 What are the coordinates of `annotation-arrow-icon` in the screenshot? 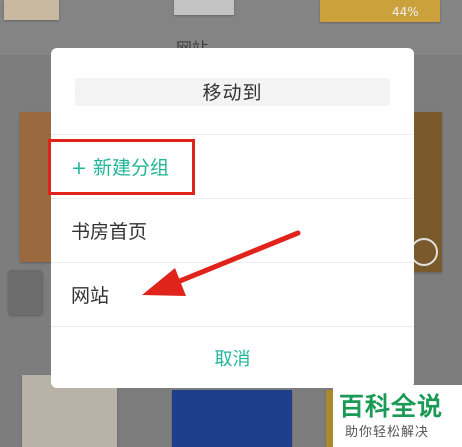 It's located at (221, 263).